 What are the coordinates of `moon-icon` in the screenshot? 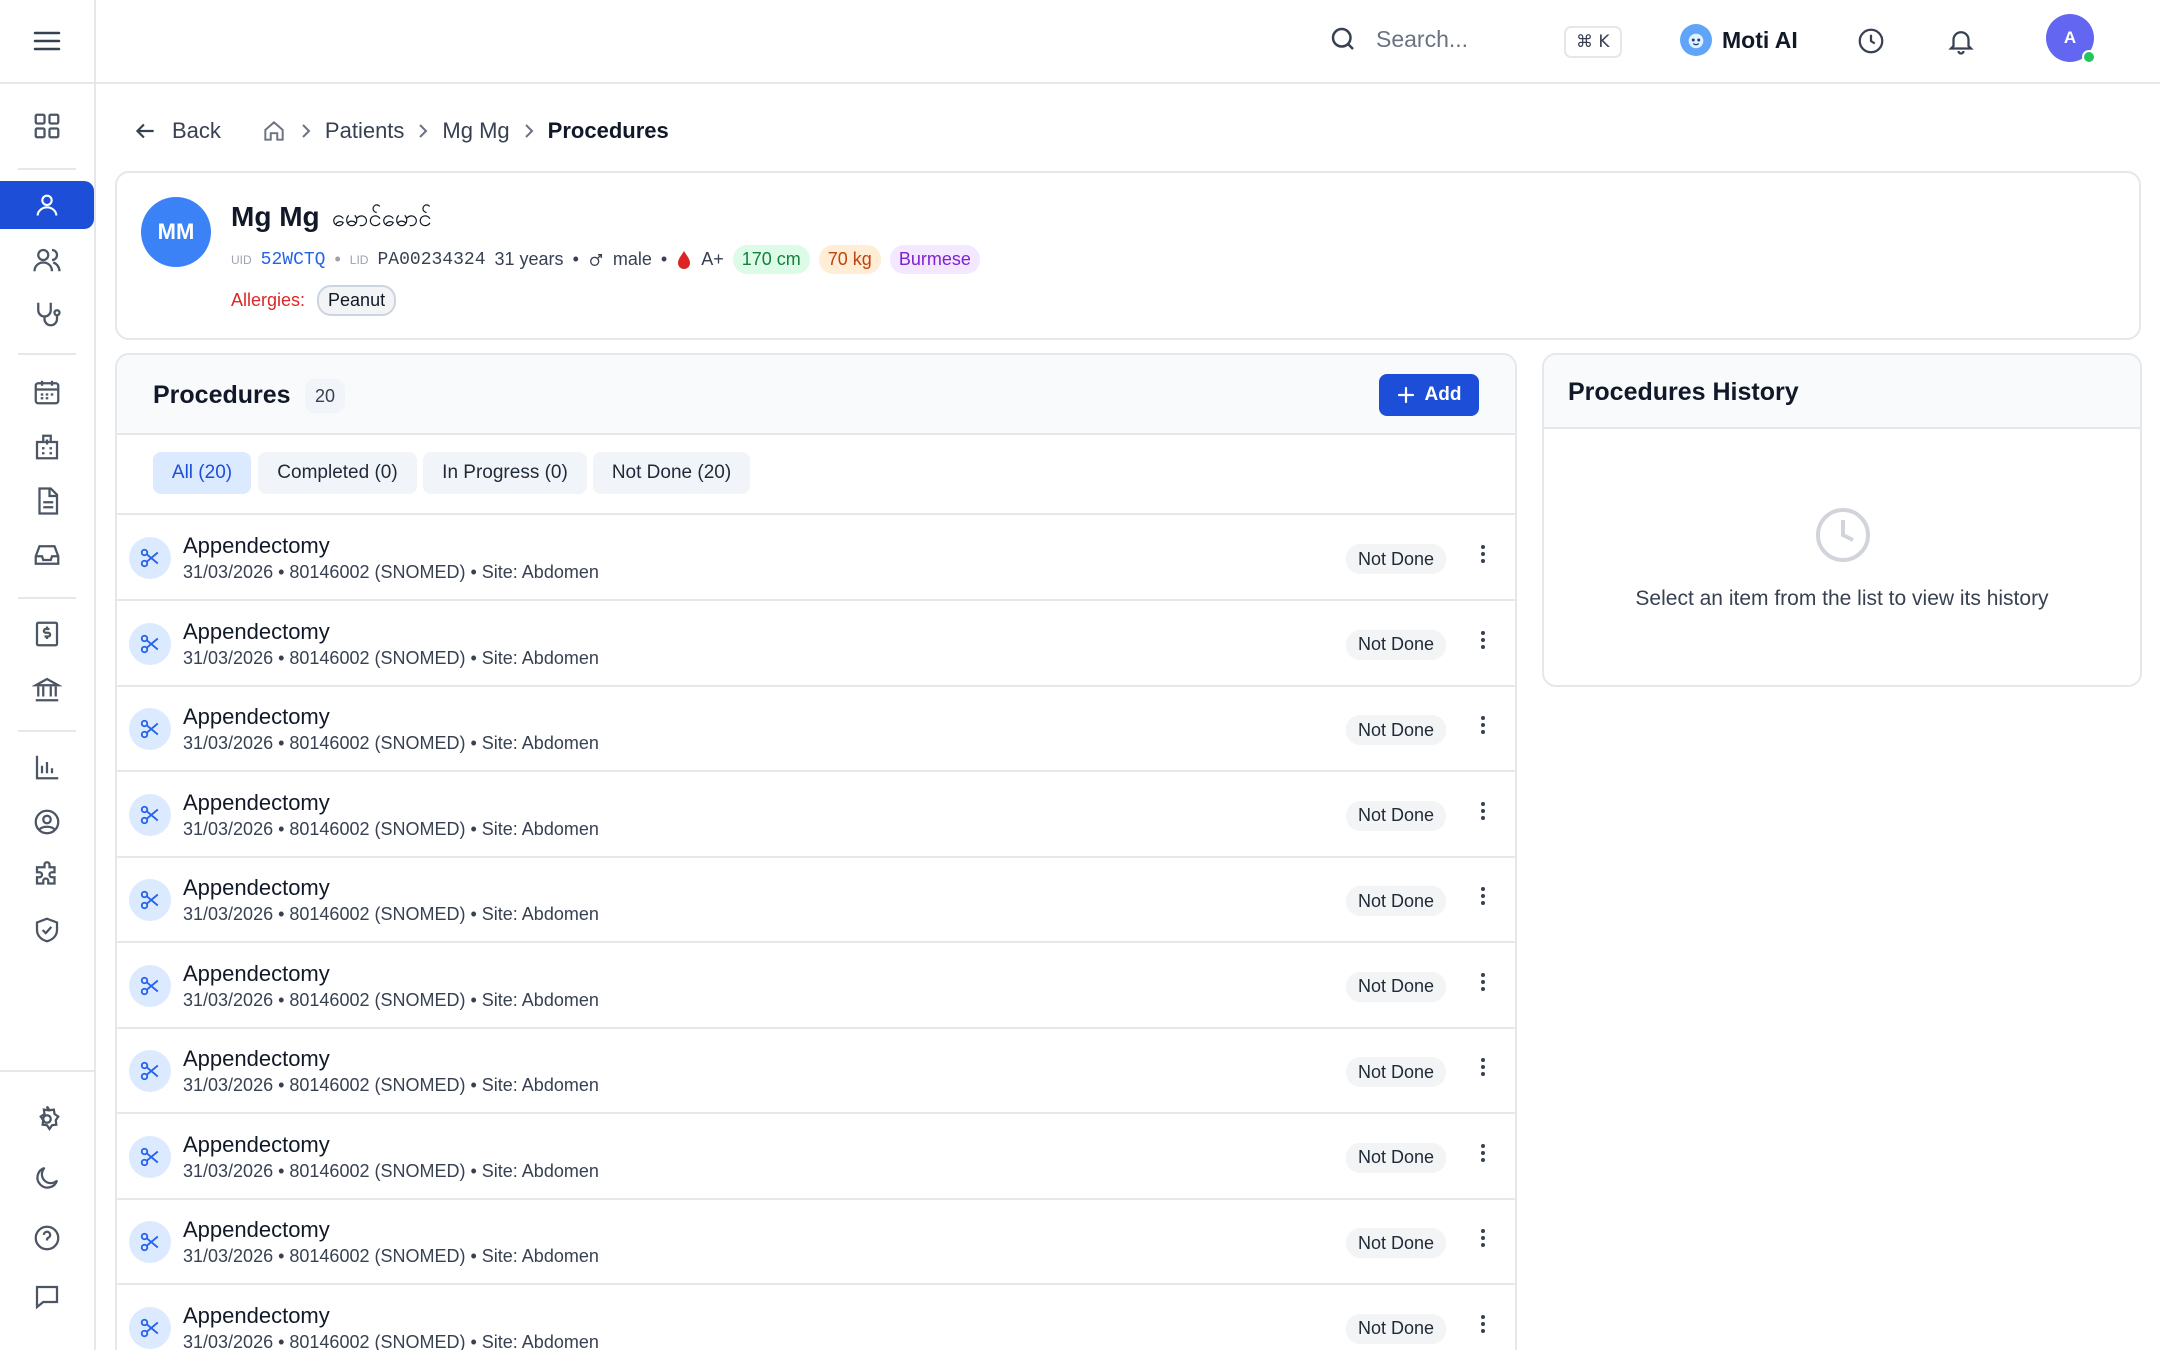 It's located at (47, 1177).